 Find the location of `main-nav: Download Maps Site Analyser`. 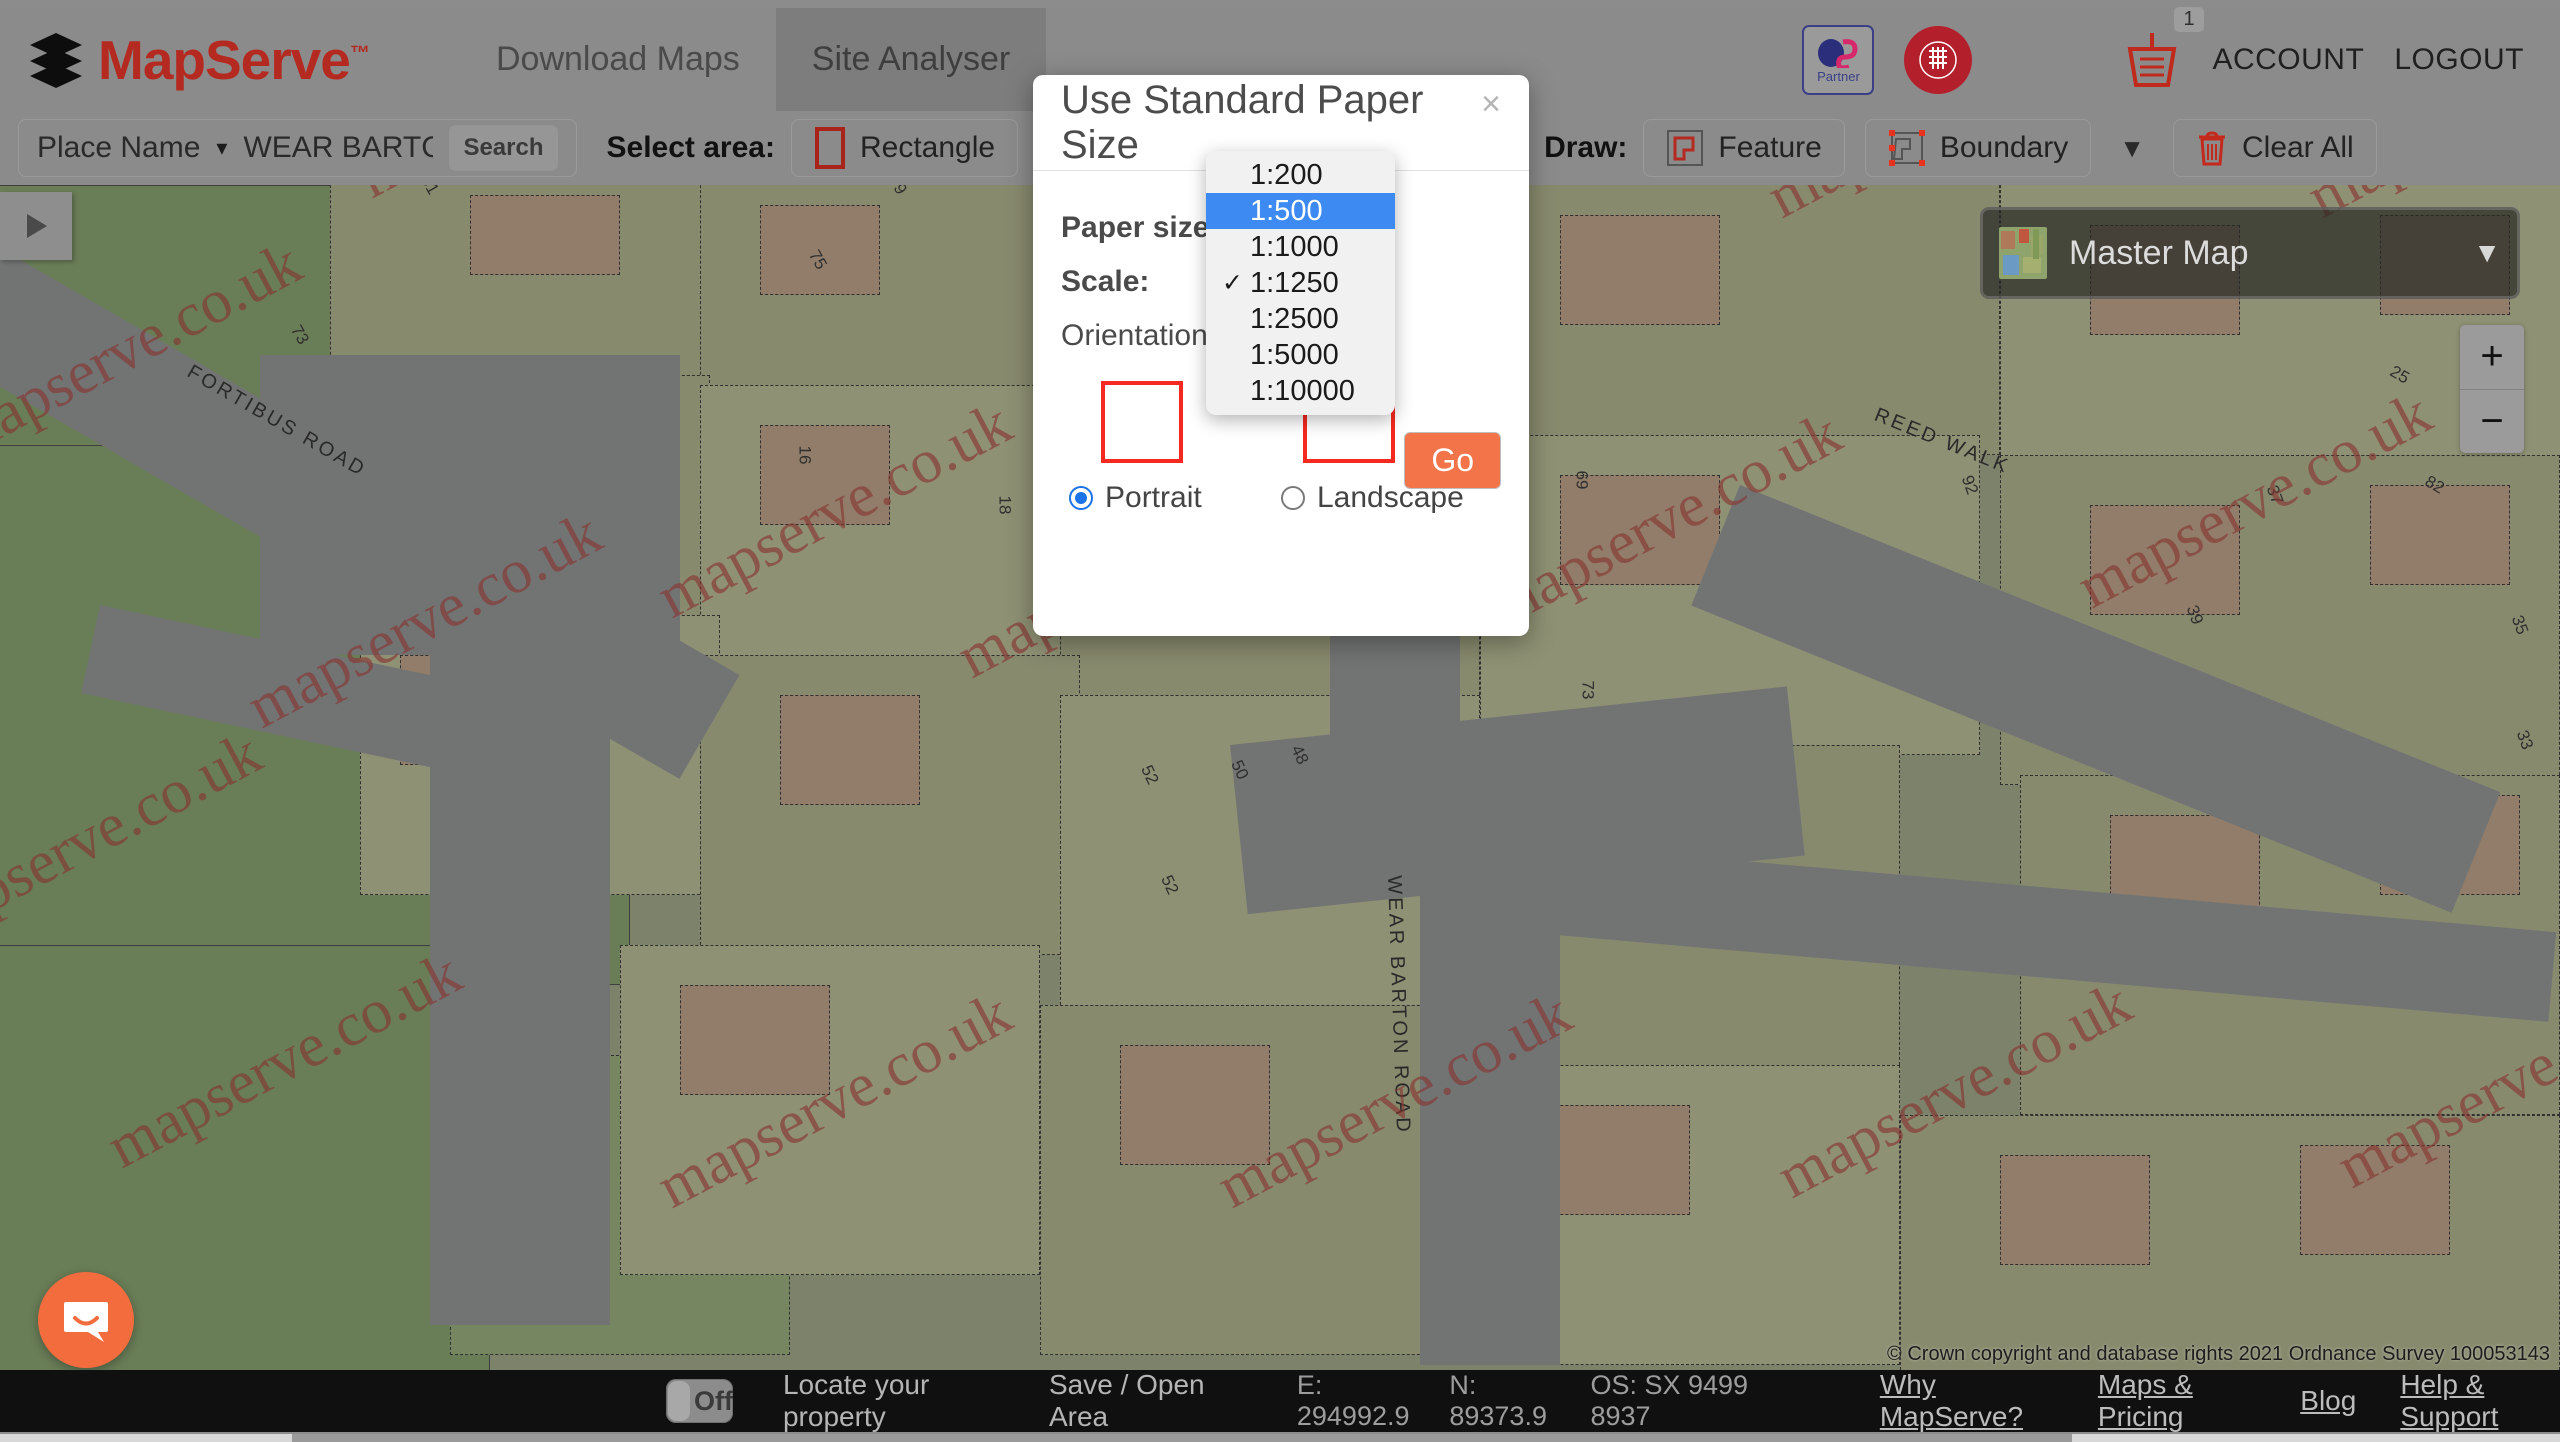

main-nav: Download Maps Site Analyser is located at coordinates (753, 59).